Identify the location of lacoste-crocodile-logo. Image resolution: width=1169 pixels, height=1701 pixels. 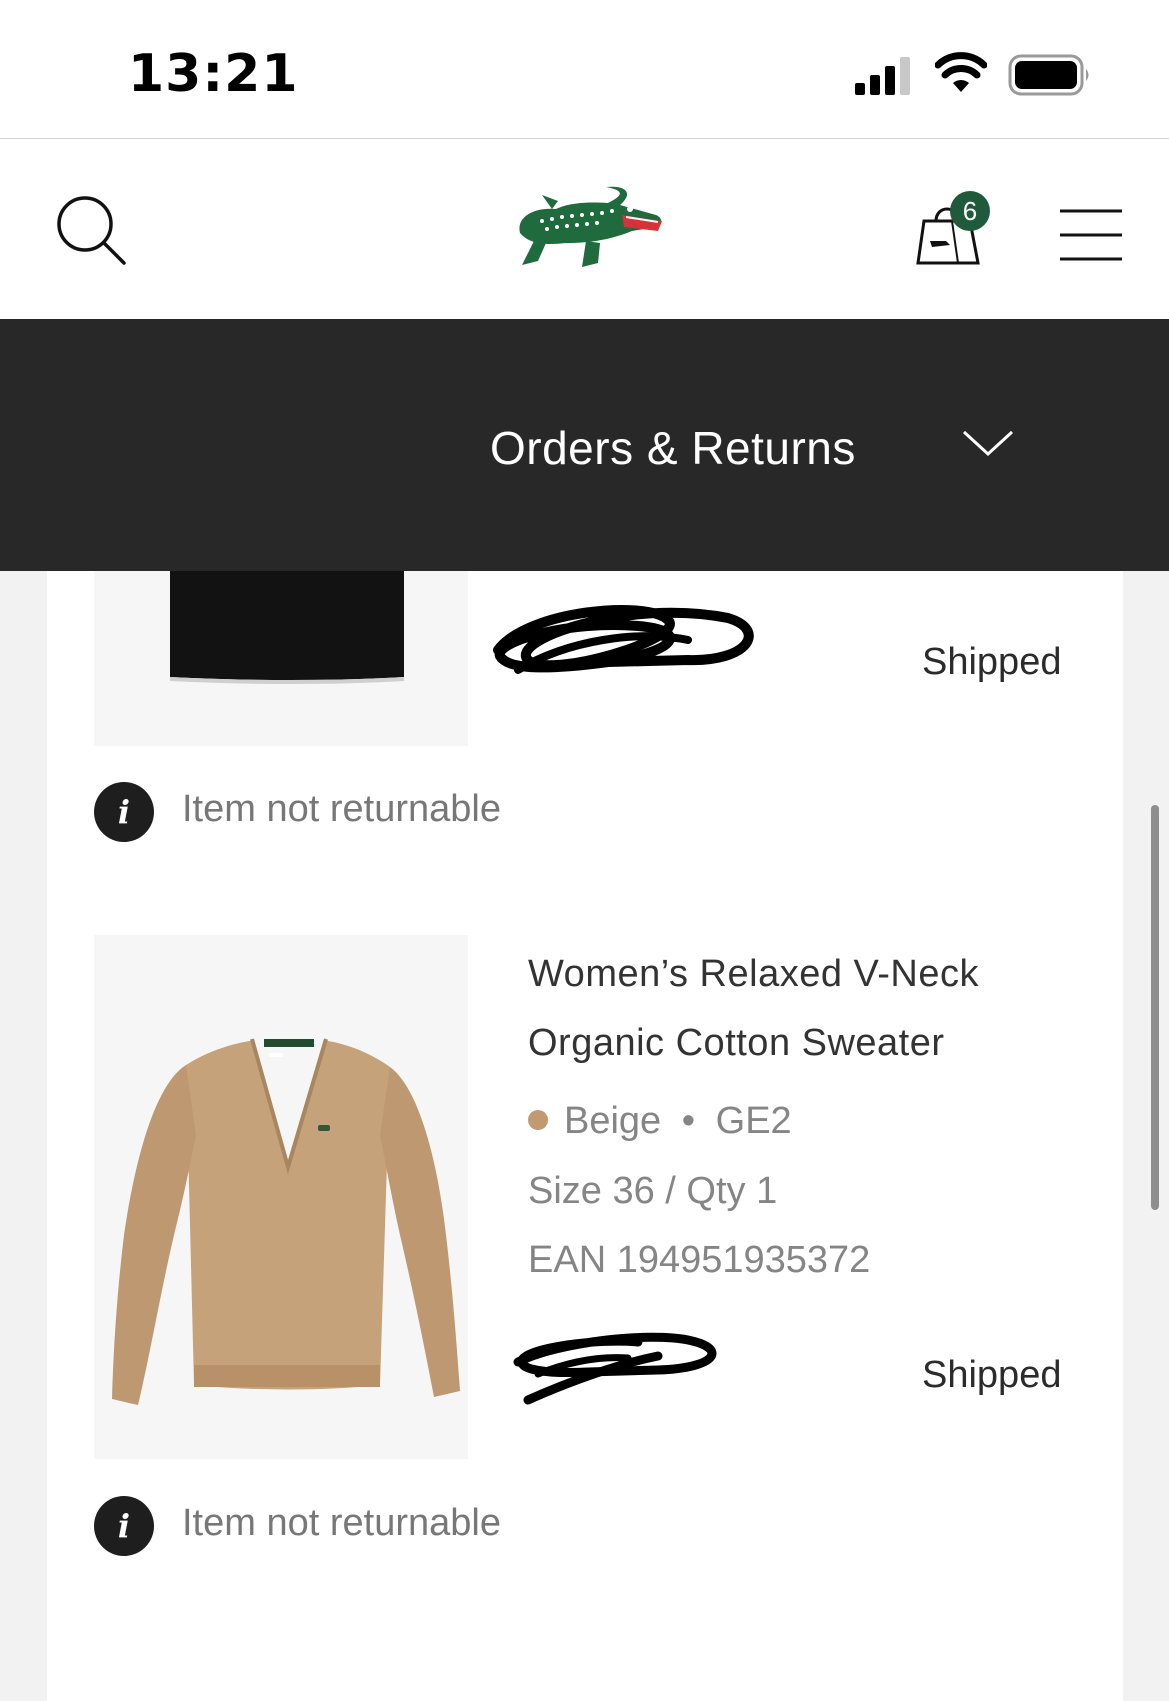
(590, 227).